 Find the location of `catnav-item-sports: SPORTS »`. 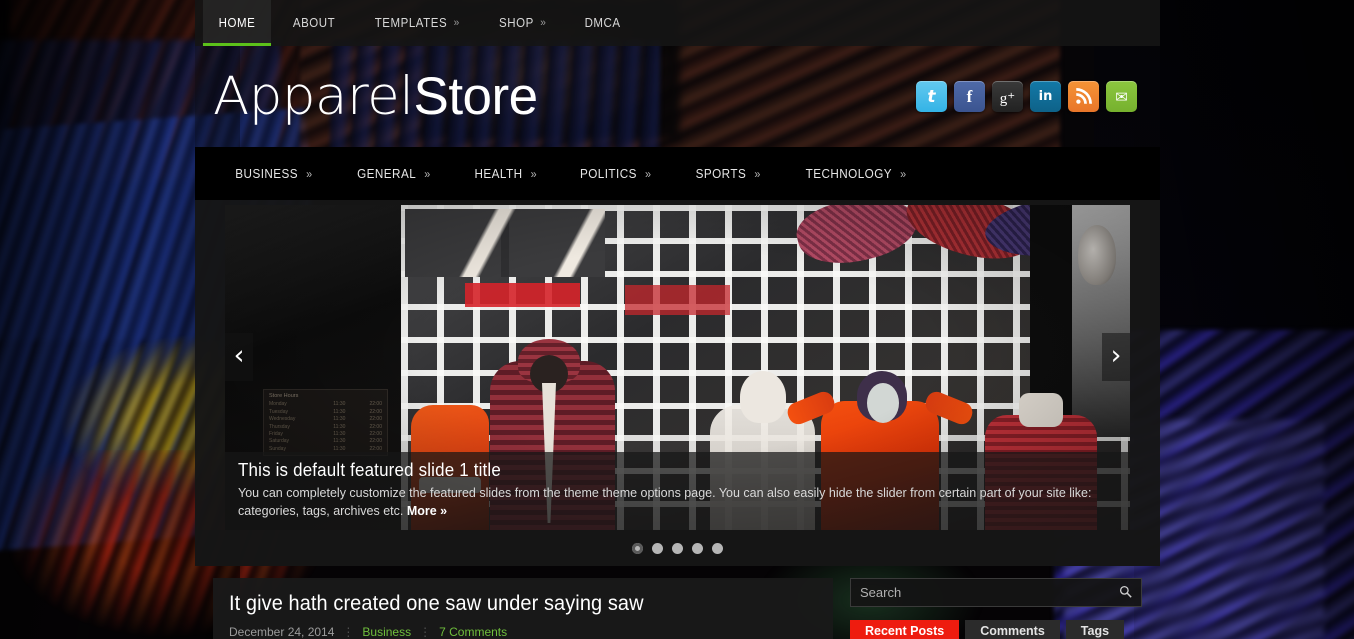

catnav-item-sports: SPORTS » is located at coordinates (728, 173).